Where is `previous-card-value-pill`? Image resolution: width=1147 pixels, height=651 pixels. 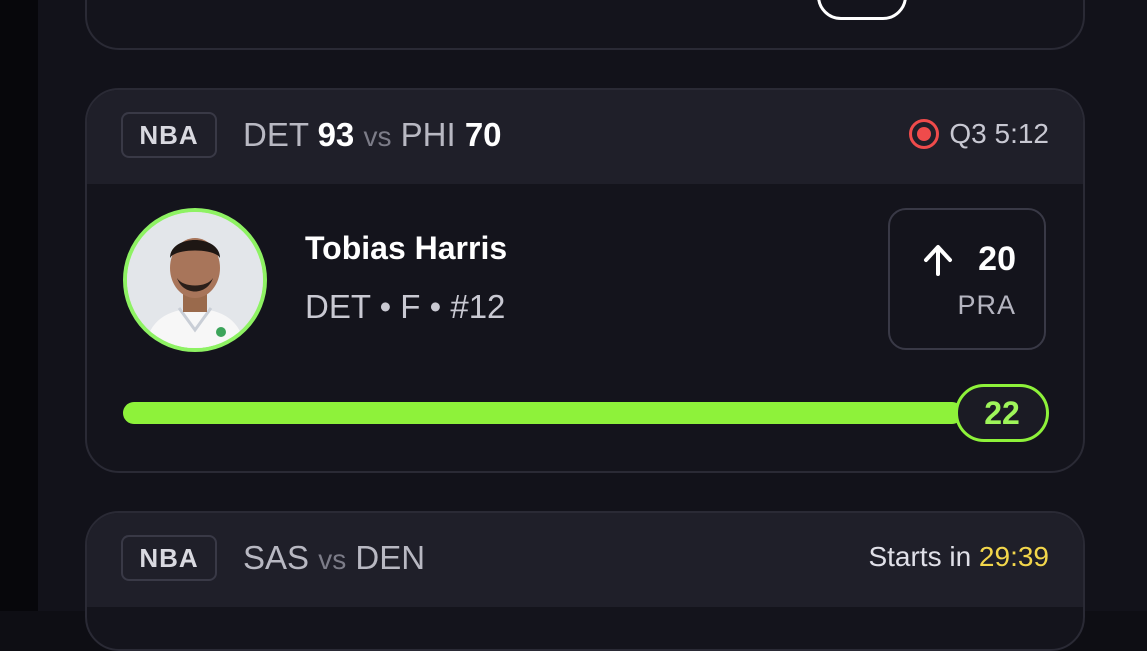 previous-card-value-pill is located at coordinates (862, 10).